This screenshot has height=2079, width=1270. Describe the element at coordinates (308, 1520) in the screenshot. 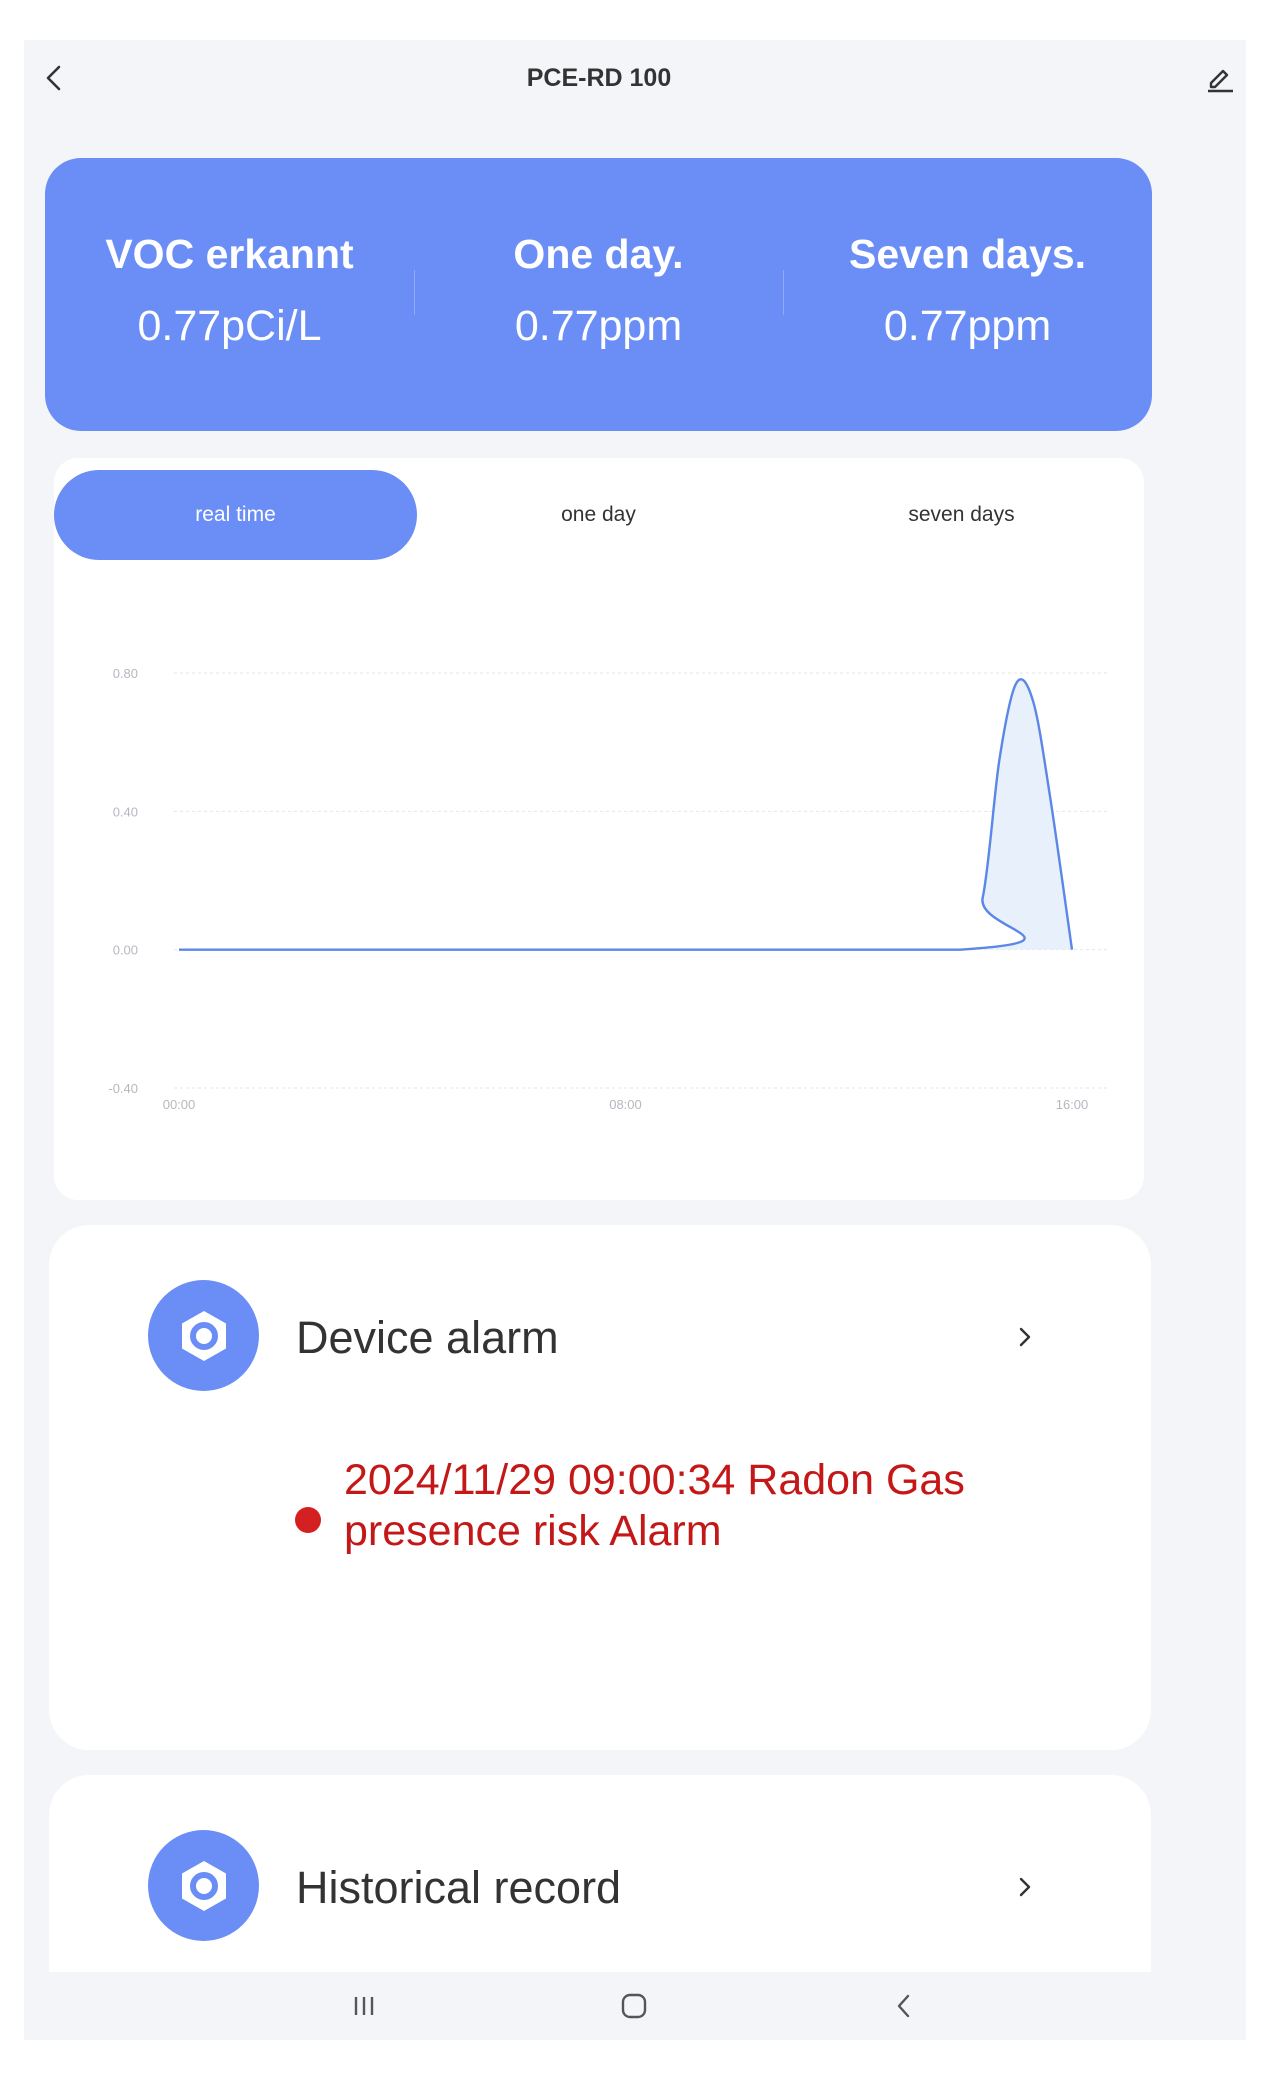

I see `alarm-status-dot` at that location.